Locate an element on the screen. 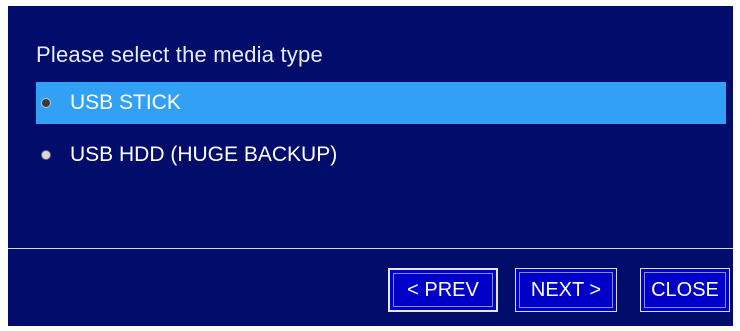 The width and height of the screenshot is (740, 331). radio-selected-icon is located at coordinates (46, 103).